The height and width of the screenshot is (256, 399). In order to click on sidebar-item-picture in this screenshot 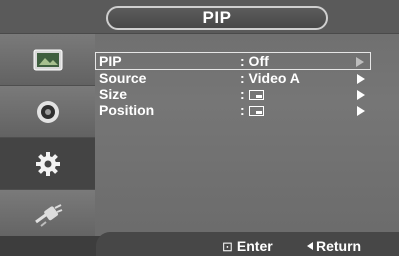, I will do `click(47, 60)`.